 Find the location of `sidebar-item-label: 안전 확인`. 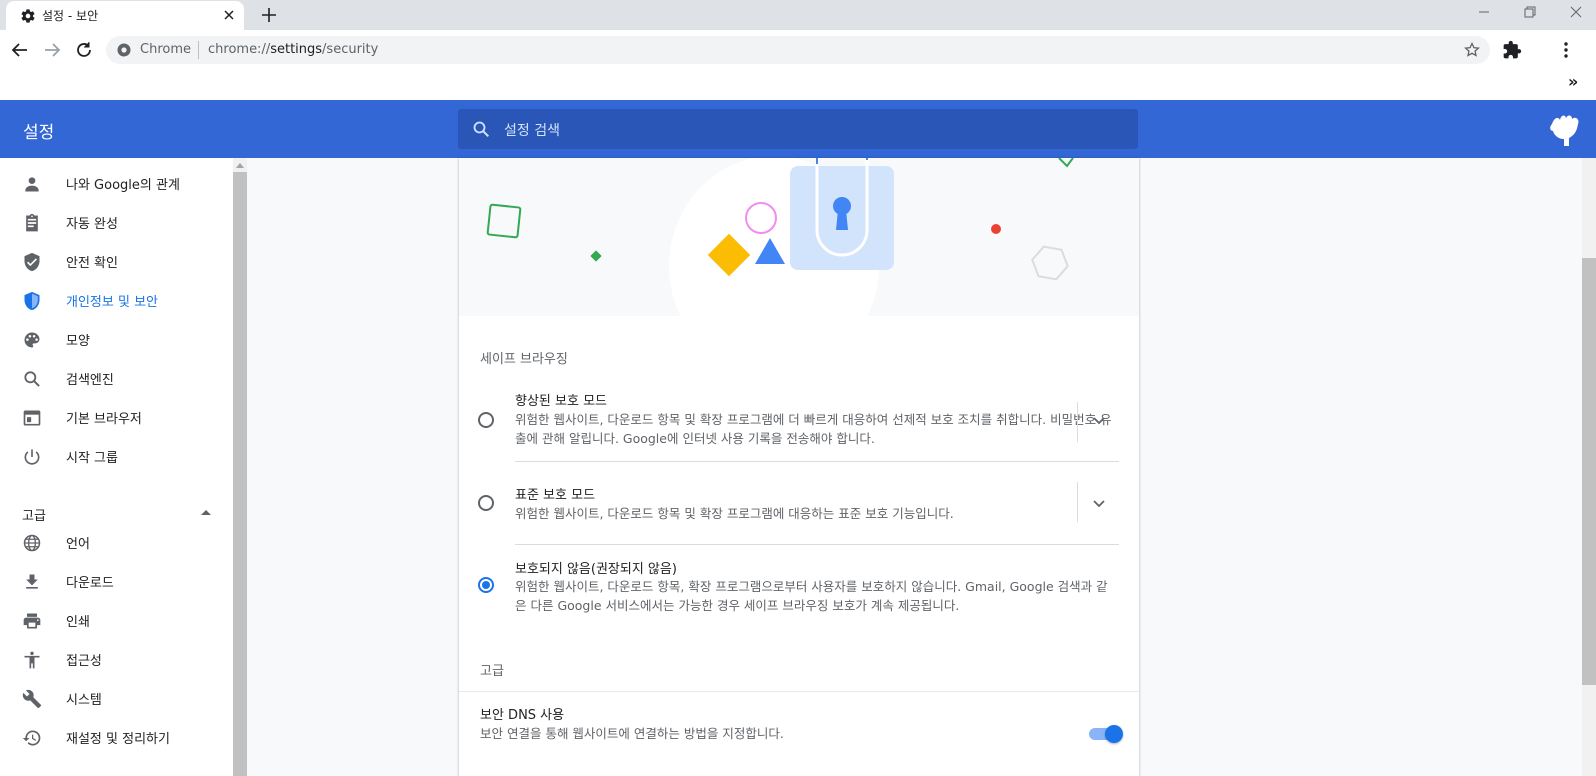

sidebar-item-label: 안전 확인 is located at coordinates (92, 263).